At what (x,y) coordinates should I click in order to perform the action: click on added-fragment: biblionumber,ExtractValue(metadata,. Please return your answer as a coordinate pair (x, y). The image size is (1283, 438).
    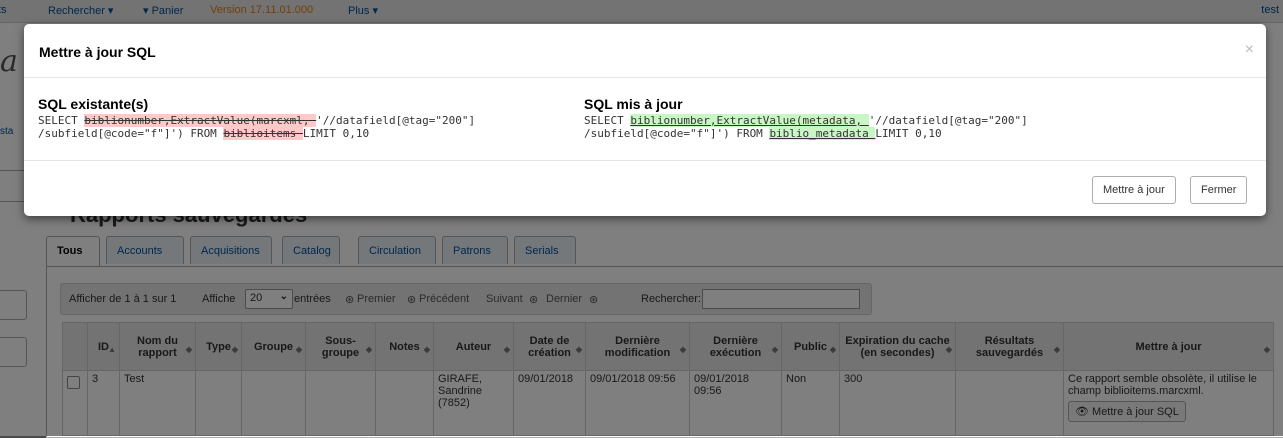
    Looking at the image, I should click on (749, 120).